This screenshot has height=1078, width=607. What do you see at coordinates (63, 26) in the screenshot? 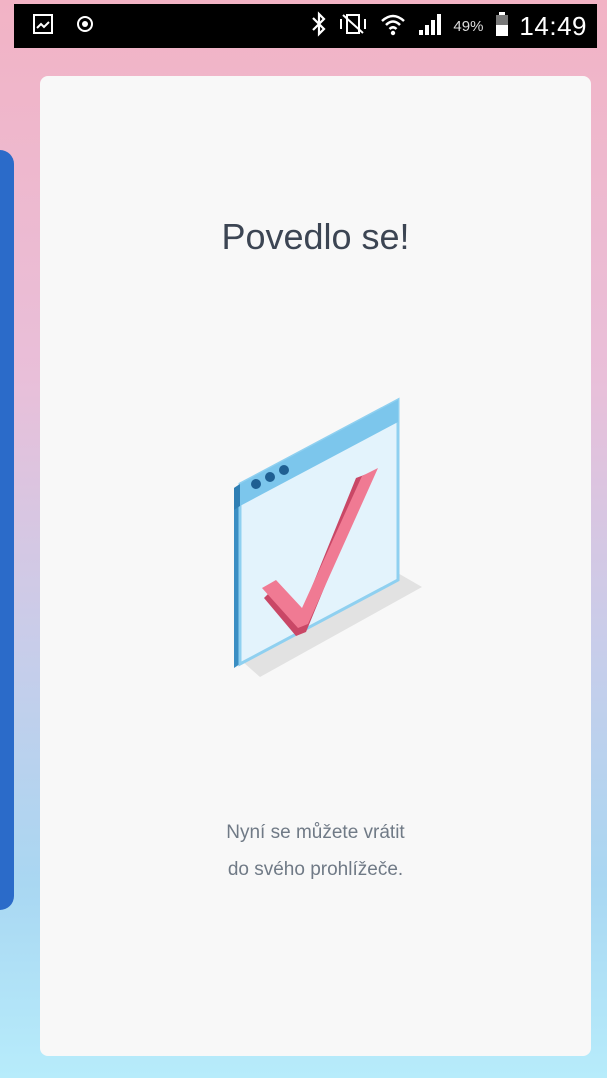
I see `status-bar-left` at bounding box center [63, 26].